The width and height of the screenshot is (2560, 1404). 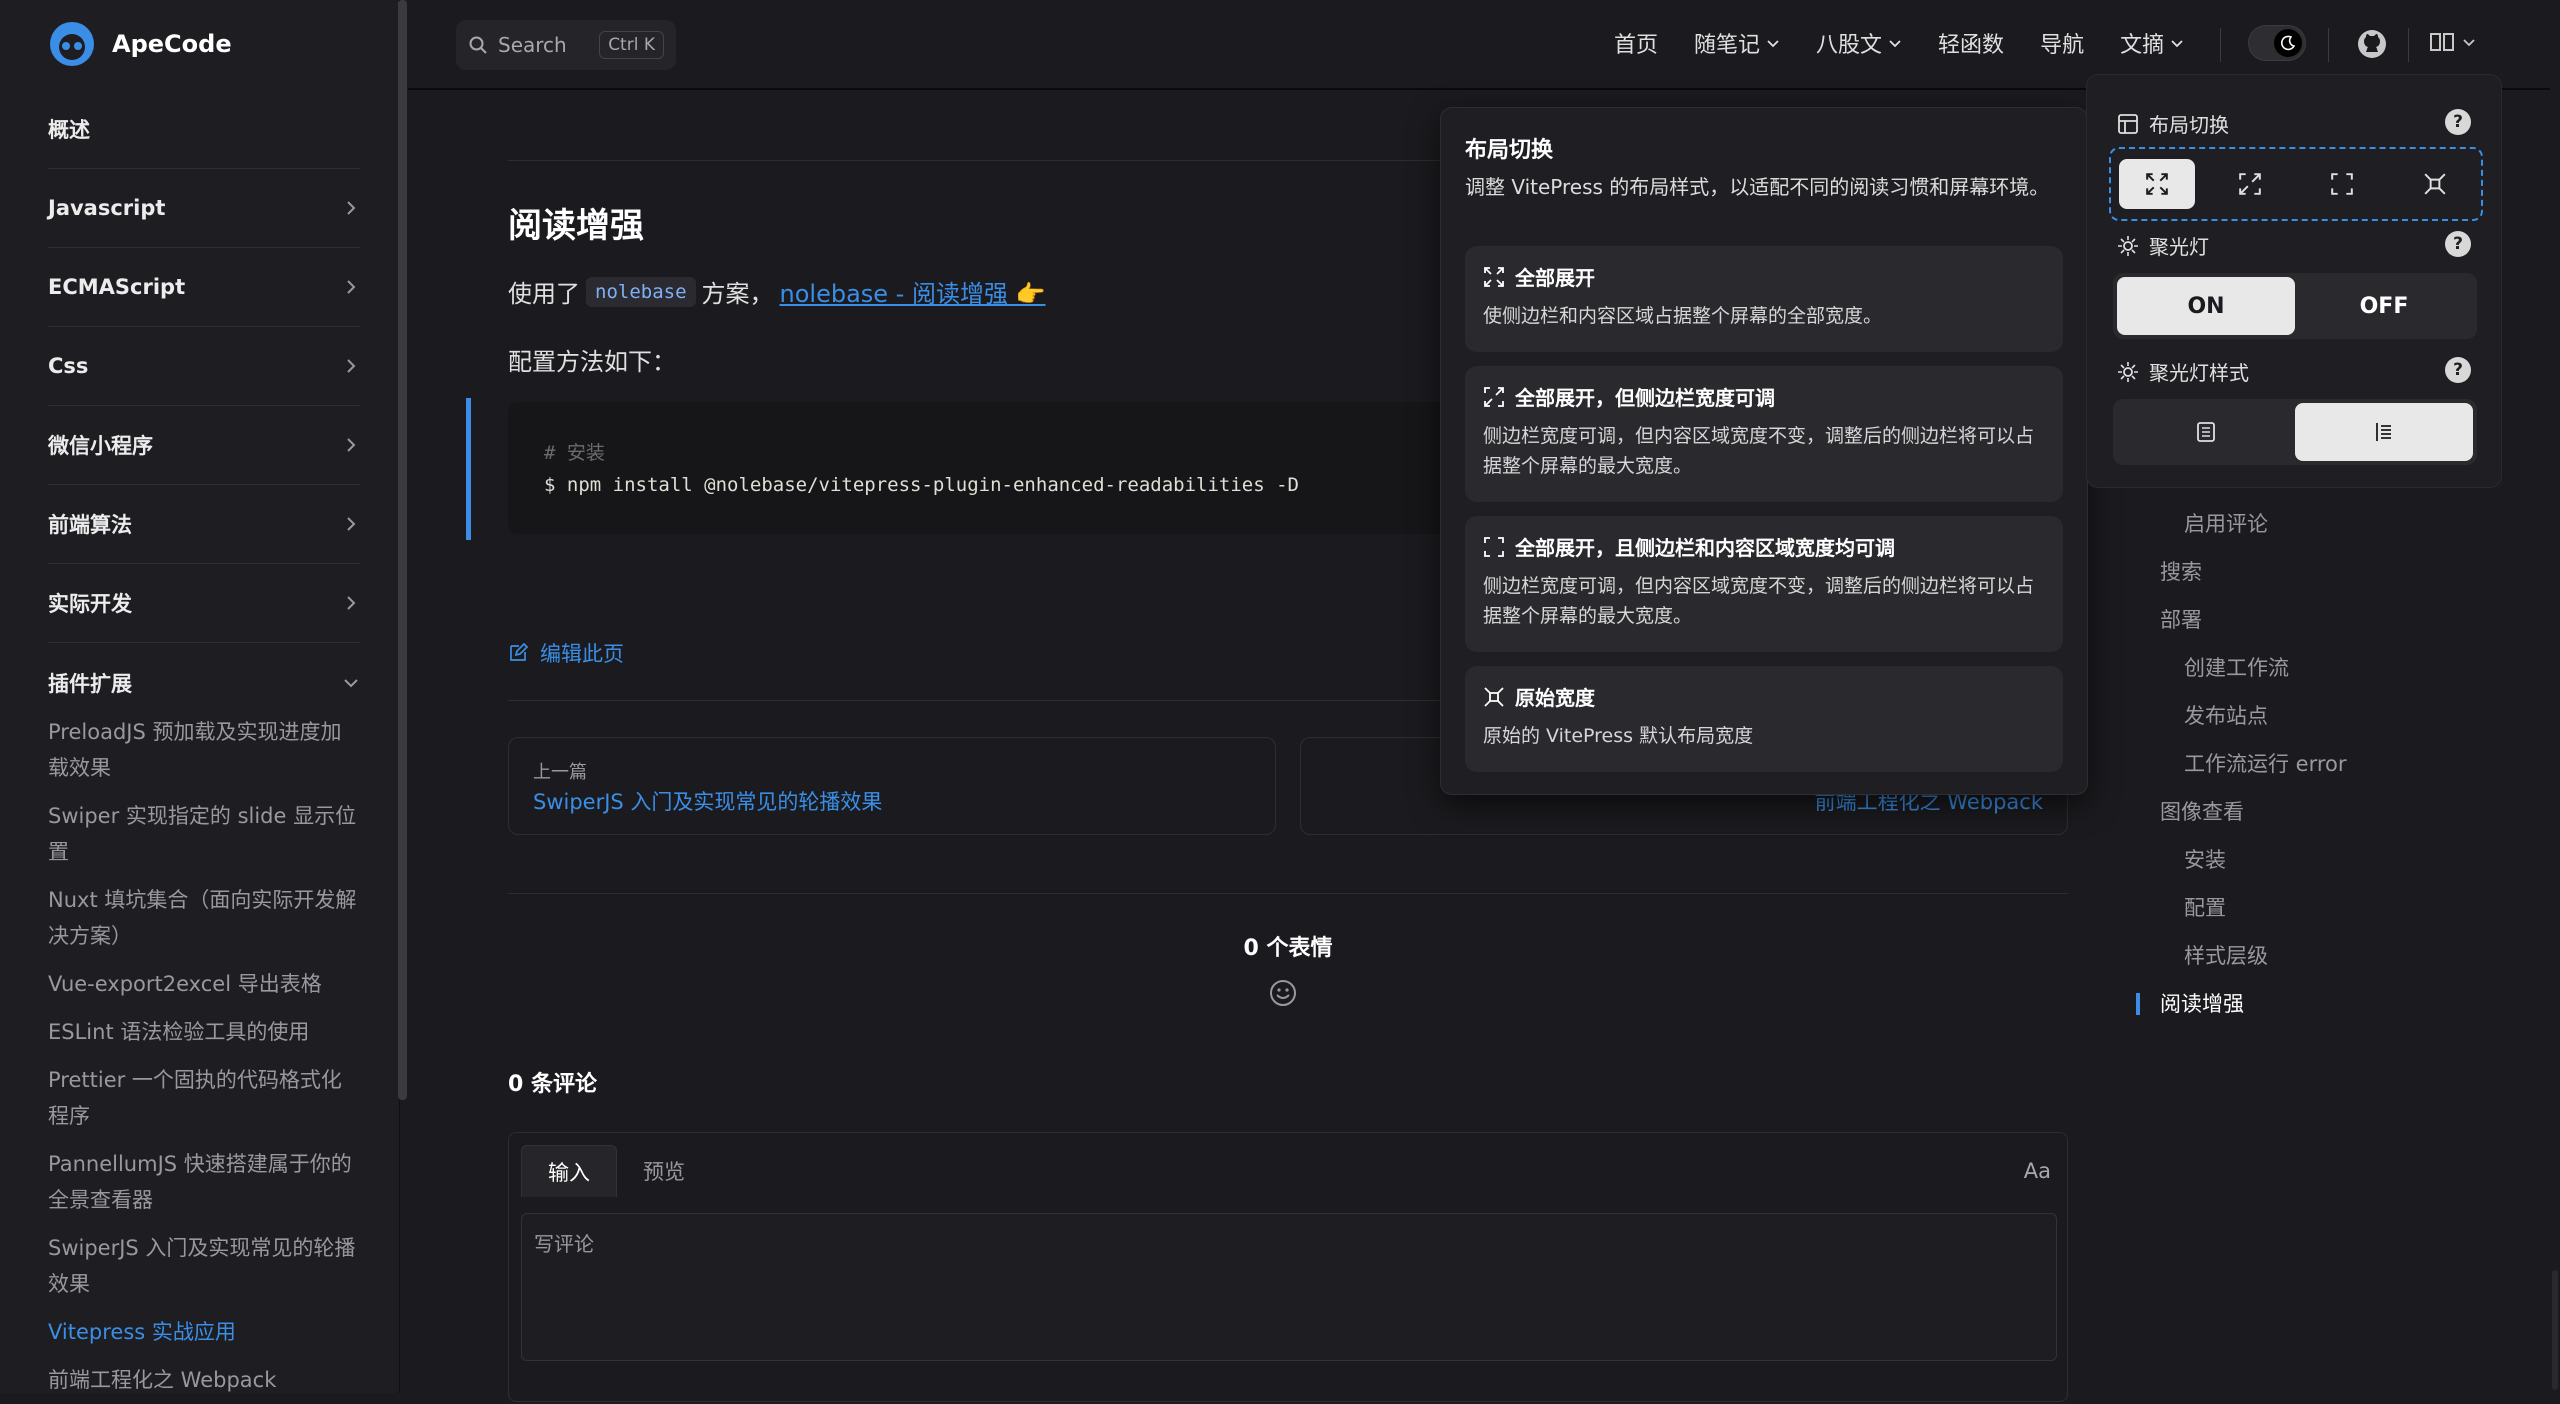 I want to click on sidebar-item-algorithms: 前端算法, so click(x=204, y=524).